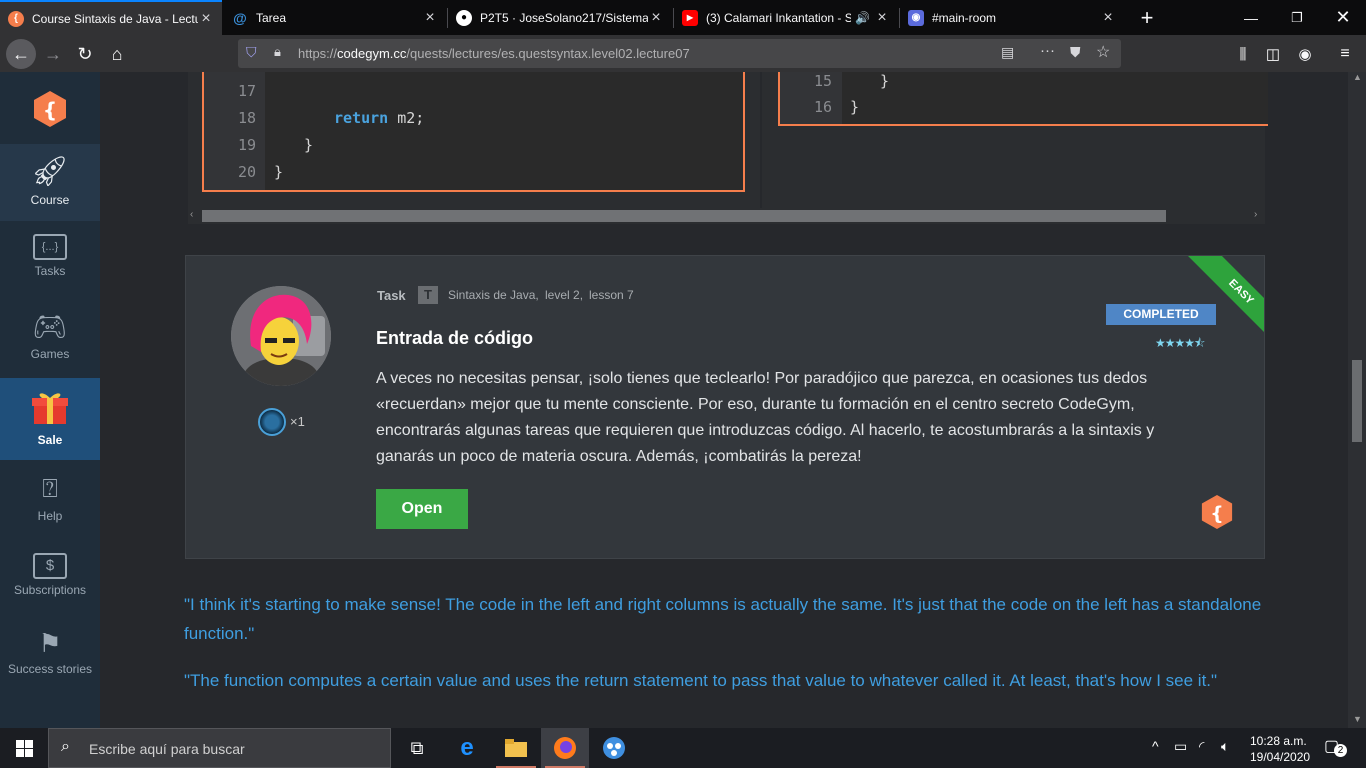 The image size is (1366, 768). What do you see at coordinates (1255, 214) in the screenshot?
I see `scroll-right-icon: ›` at bounding box center [1255, 214].